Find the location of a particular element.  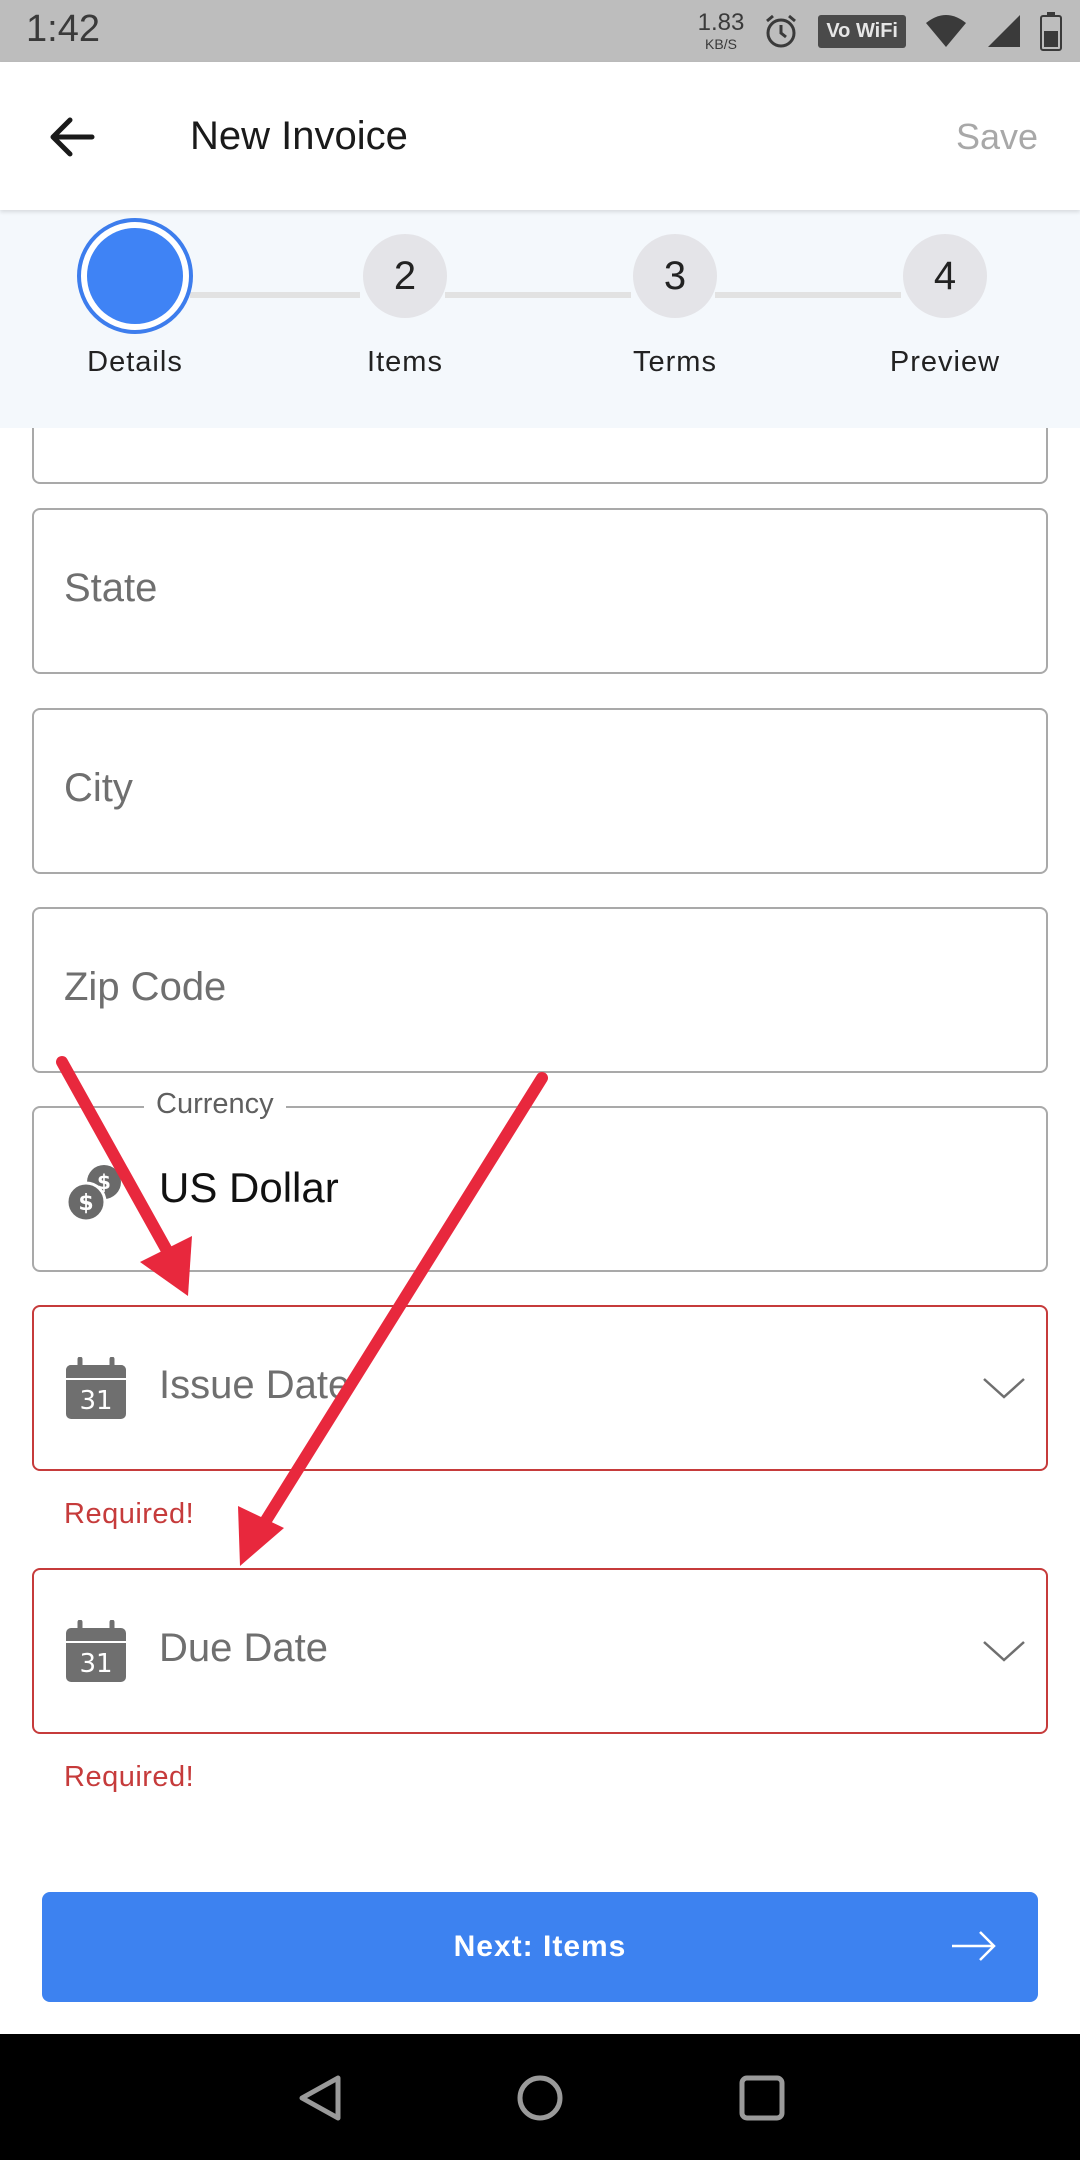

cellular-signal-icon is located at coordinates (1004, 31).